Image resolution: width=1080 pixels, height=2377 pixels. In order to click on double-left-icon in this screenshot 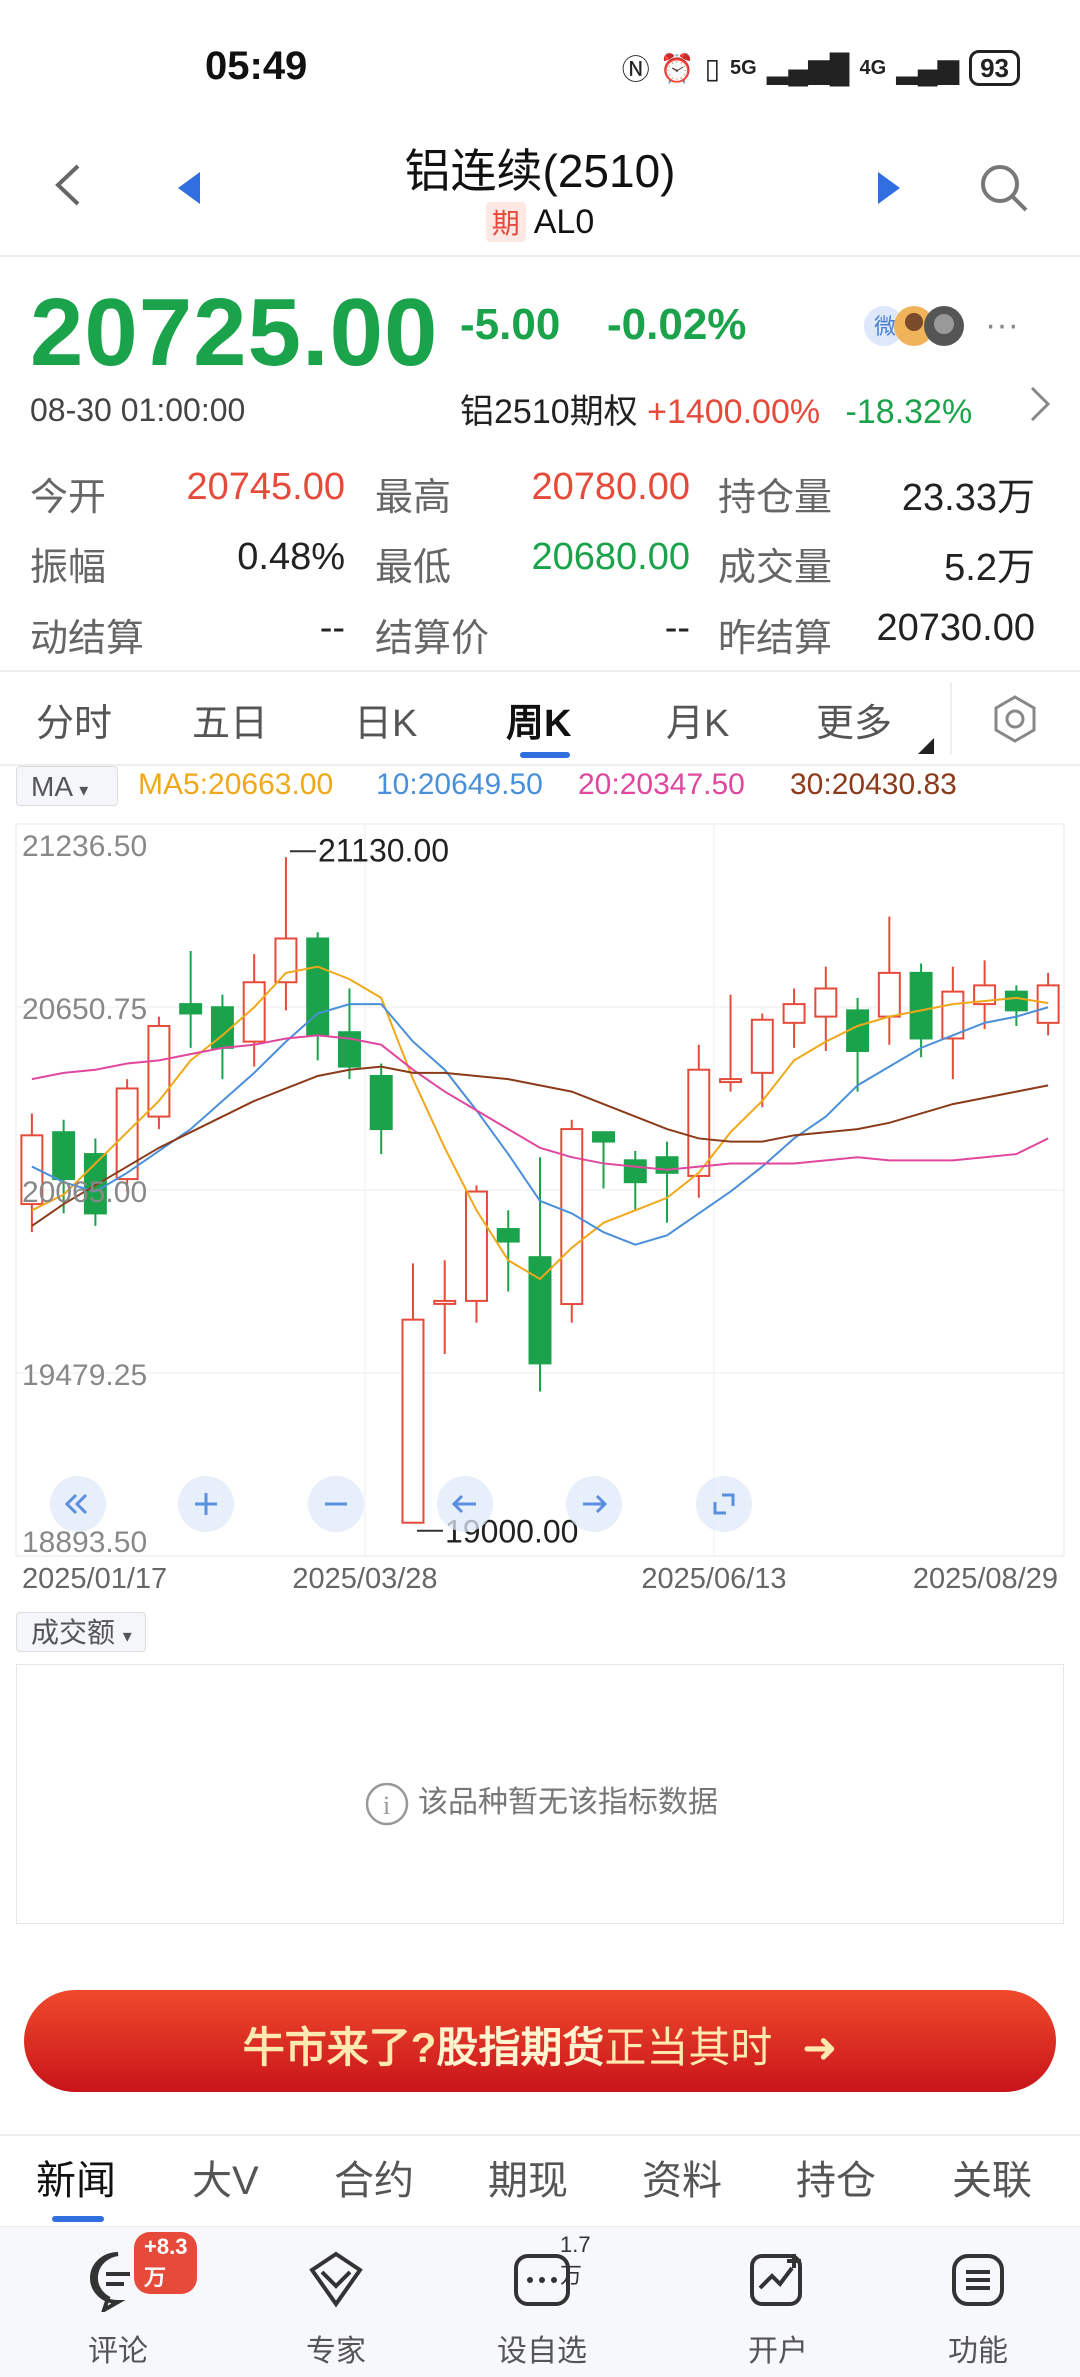, I will do `click(78, 1504)`.